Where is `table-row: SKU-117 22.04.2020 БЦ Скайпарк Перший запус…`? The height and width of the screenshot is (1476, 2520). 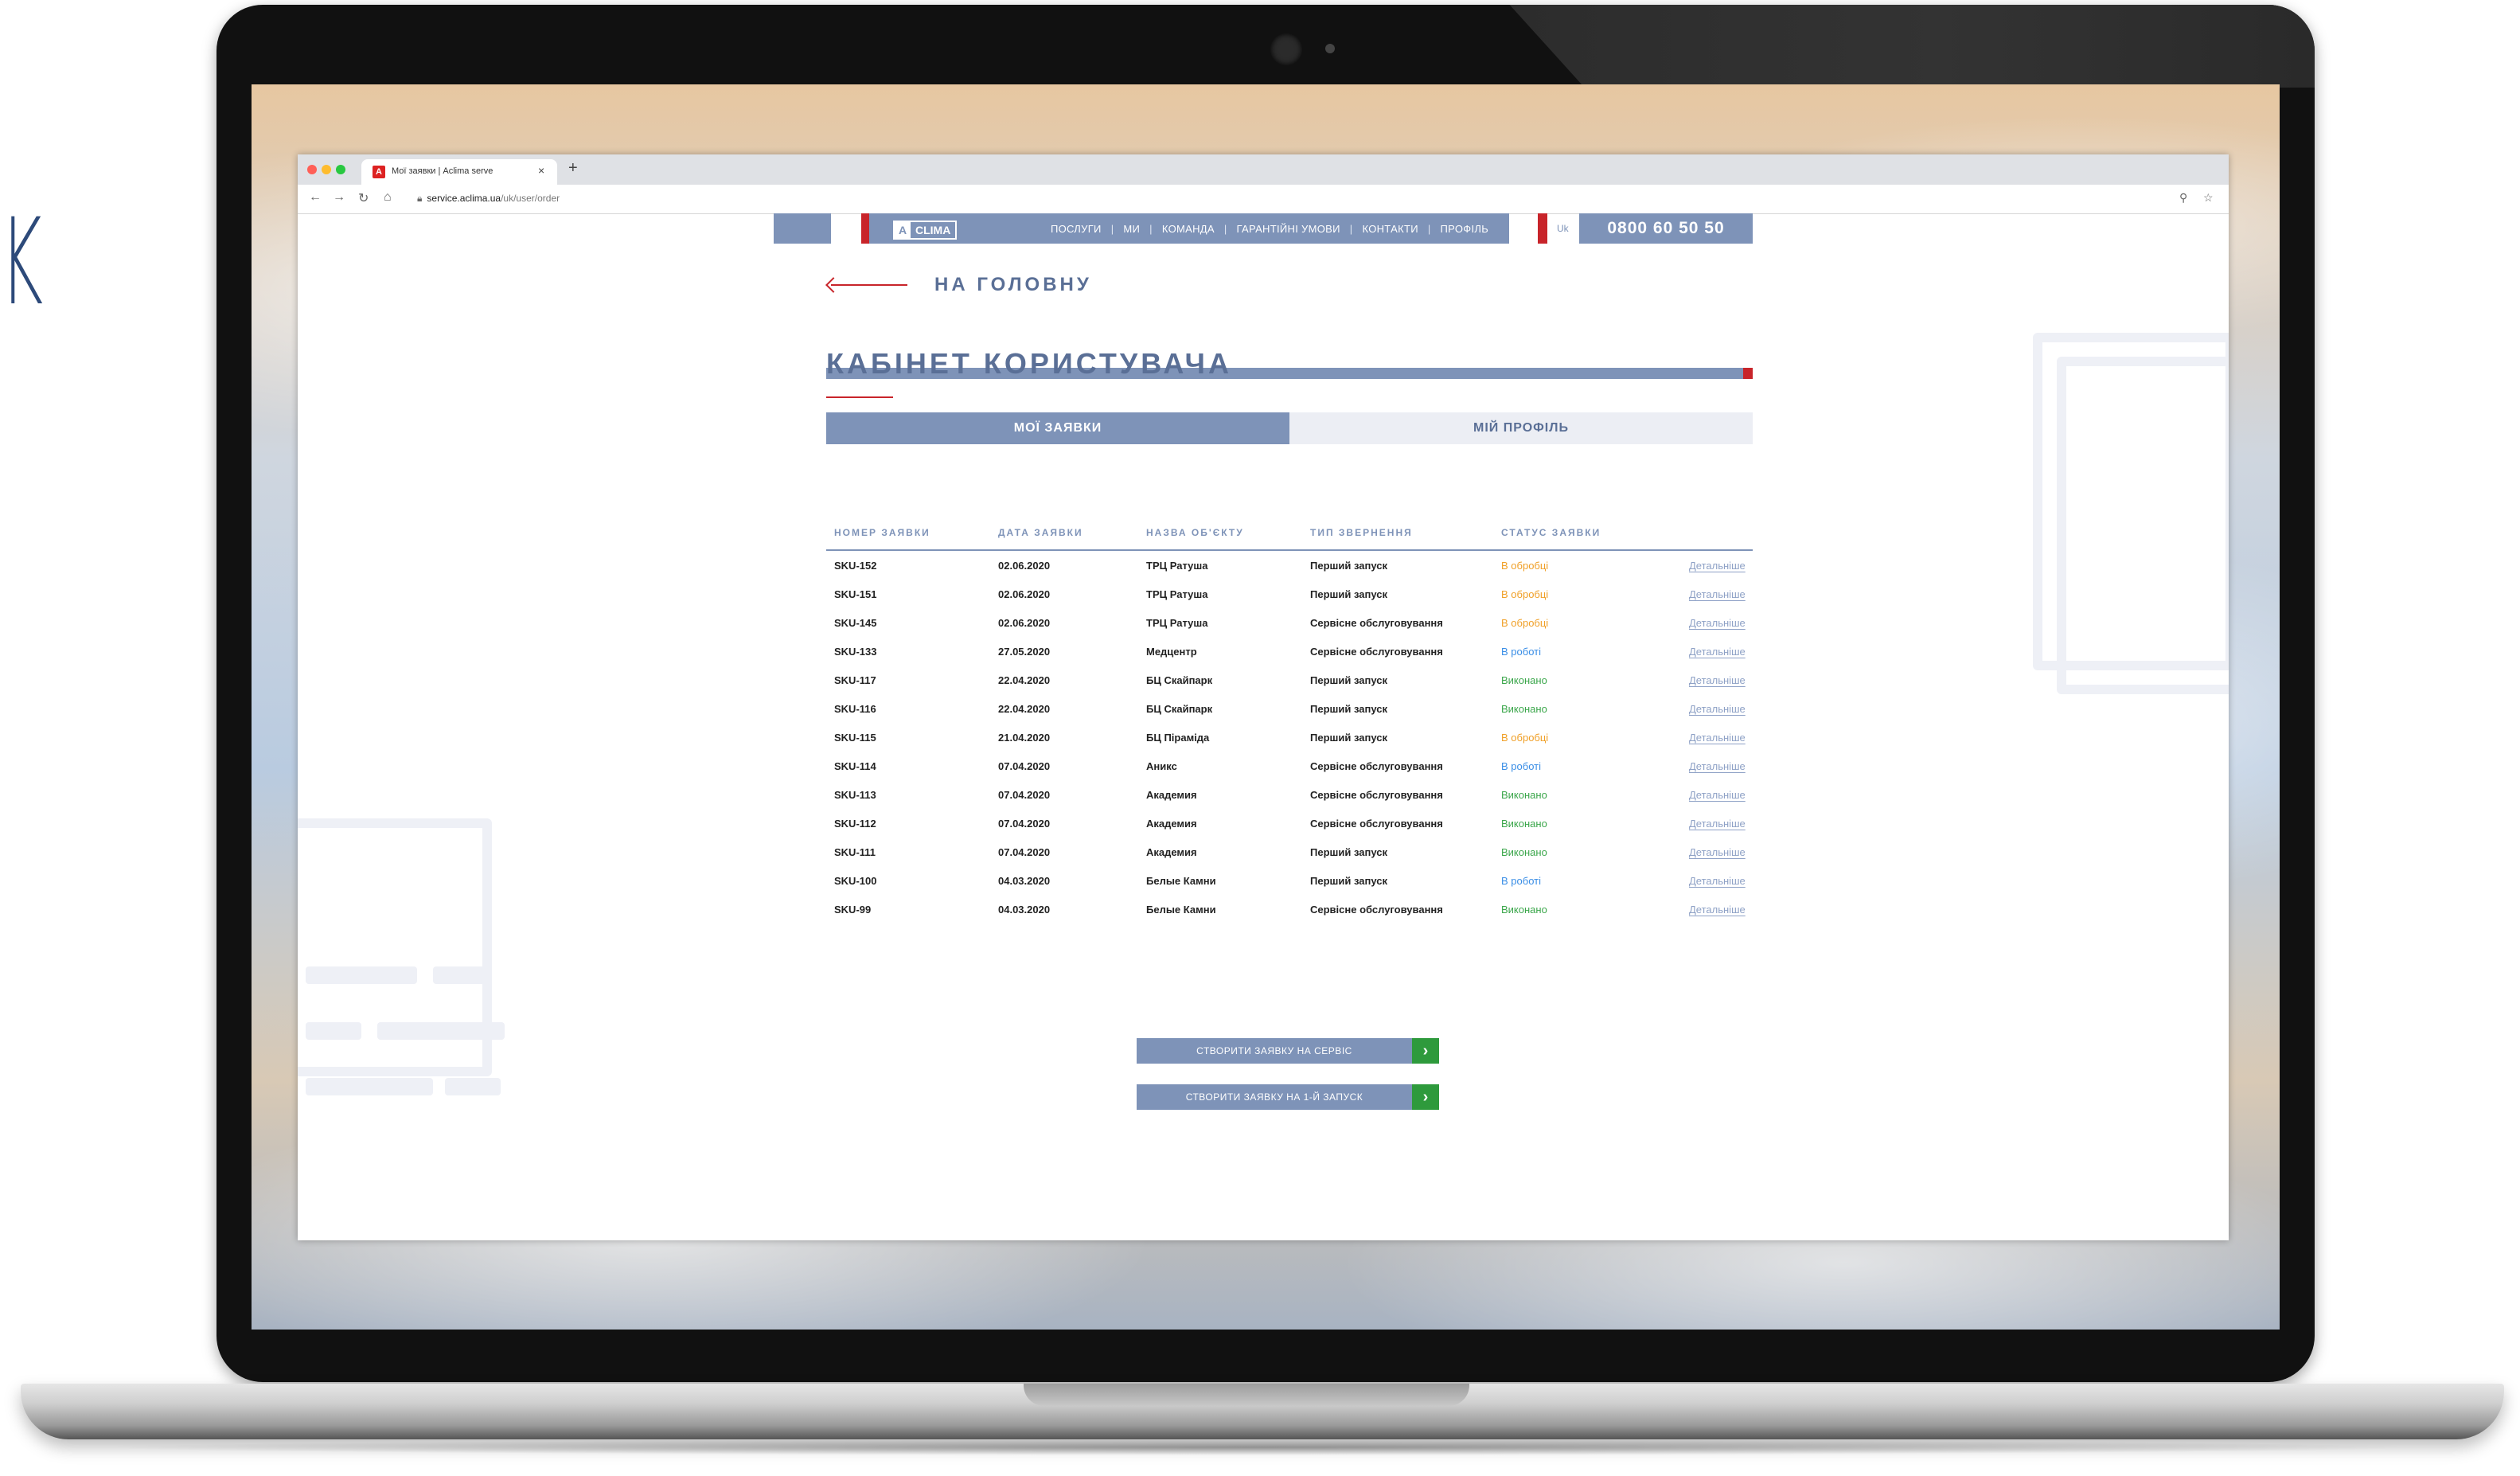 table-row: SKU-117 22.04.2020 БЦ Скайпарк Перший запус… is located at coordinates (1289, 680).